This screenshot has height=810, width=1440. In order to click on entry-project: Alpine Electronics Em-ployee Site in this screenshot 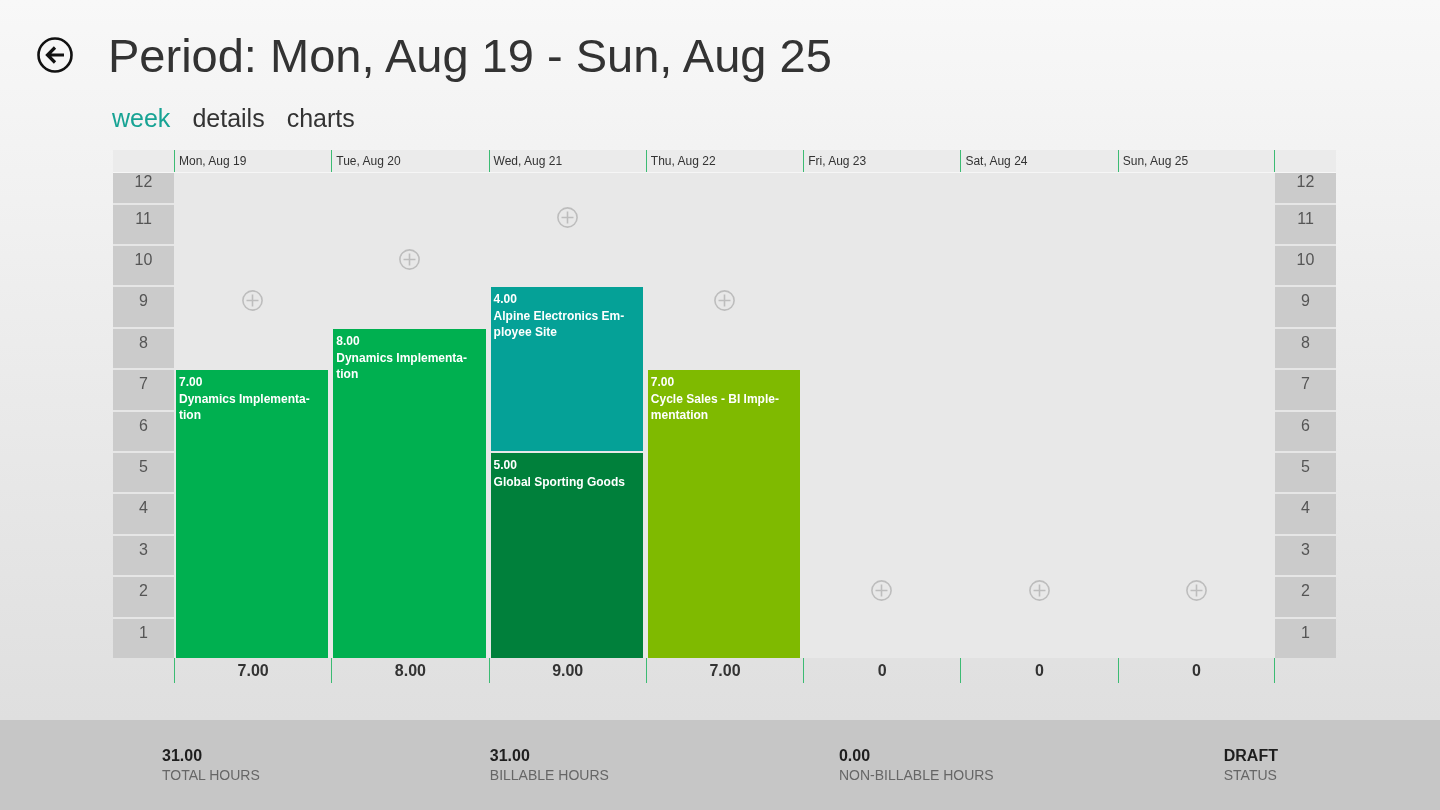, I will do `click(559, 324)`.